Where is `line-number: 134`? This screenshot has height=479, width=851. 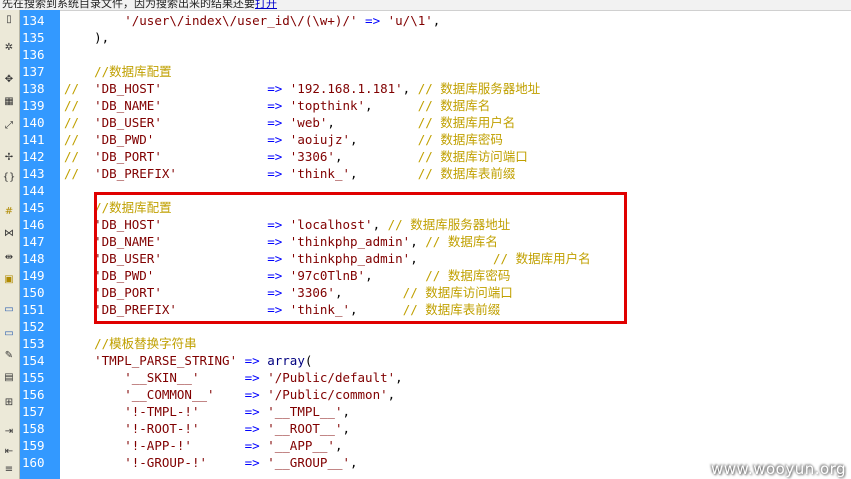
line-number: 134 is located at coordinates (33, 20).